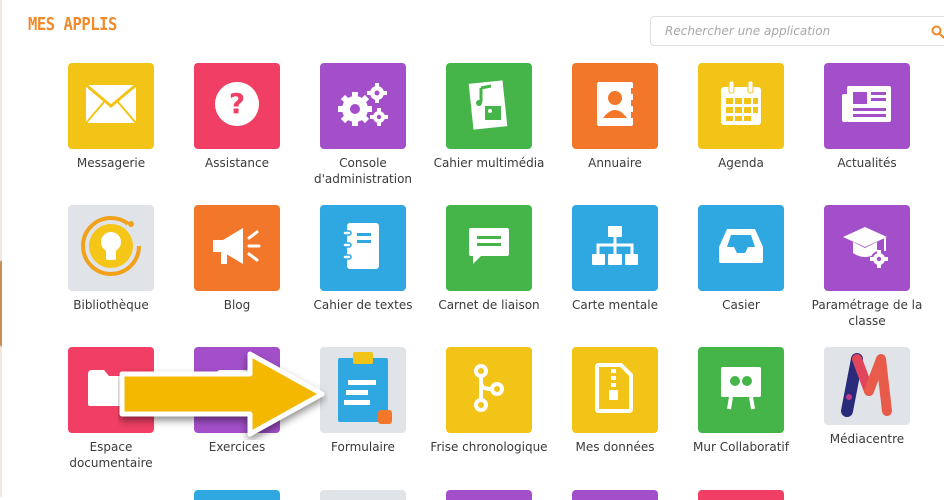 This screenshot has width=944, height=500. What do you see at coordinates (363, 171) in the screenshot?
I see `app-label: Console d'administration` at bounding box center [363, 171].